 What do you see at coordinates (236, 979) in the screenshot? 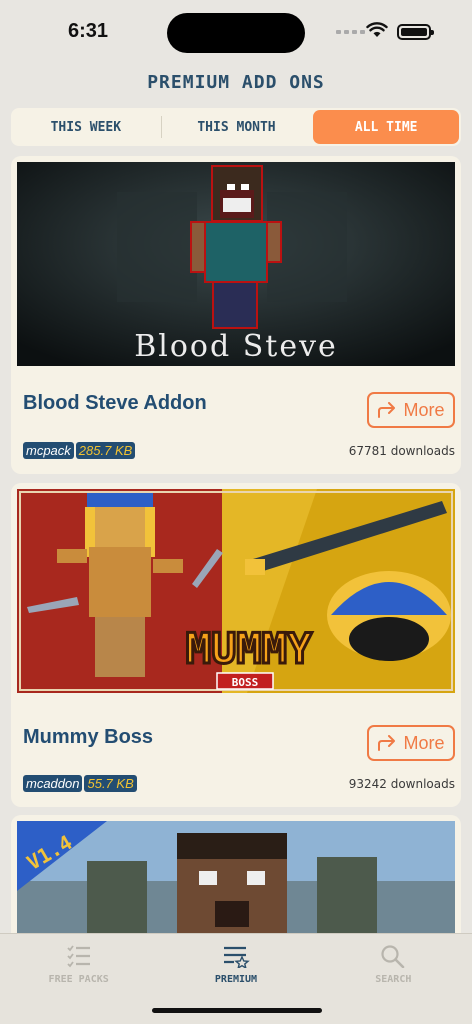
I see `tab-label: PREMIUM` at bounding box center [236, 979].